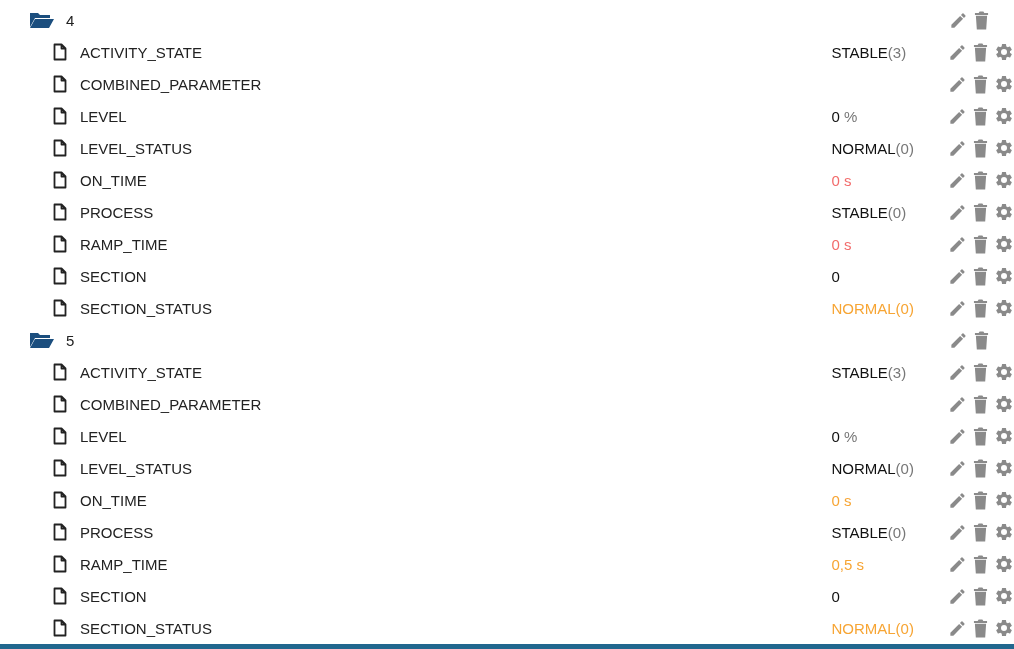  I want to click on item-value: 0,5 s, so click(847, 564).